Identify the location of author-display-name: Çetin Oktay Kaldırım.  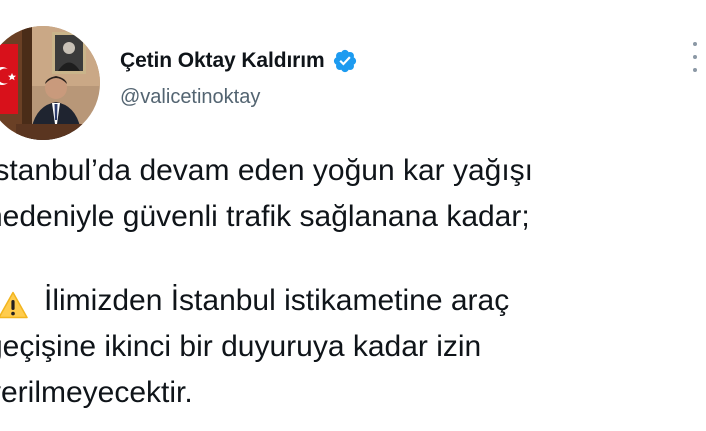
(222, 61).